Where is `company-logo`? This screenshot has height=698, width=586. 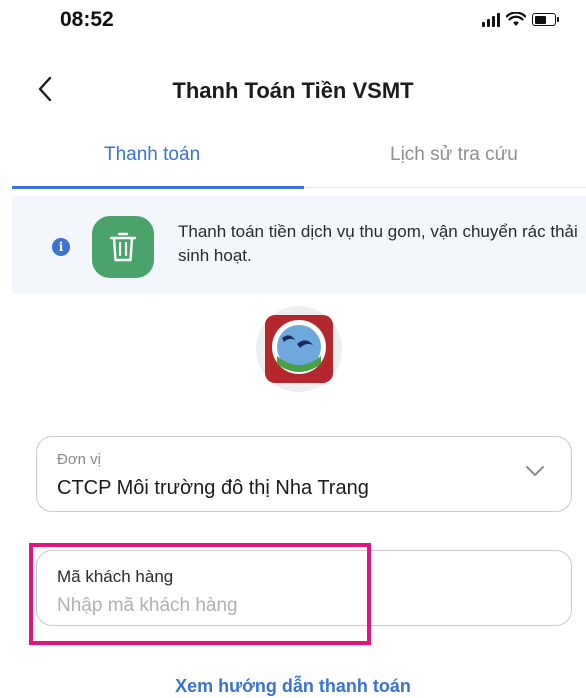
company-logo is located at coordinates (299, 349).